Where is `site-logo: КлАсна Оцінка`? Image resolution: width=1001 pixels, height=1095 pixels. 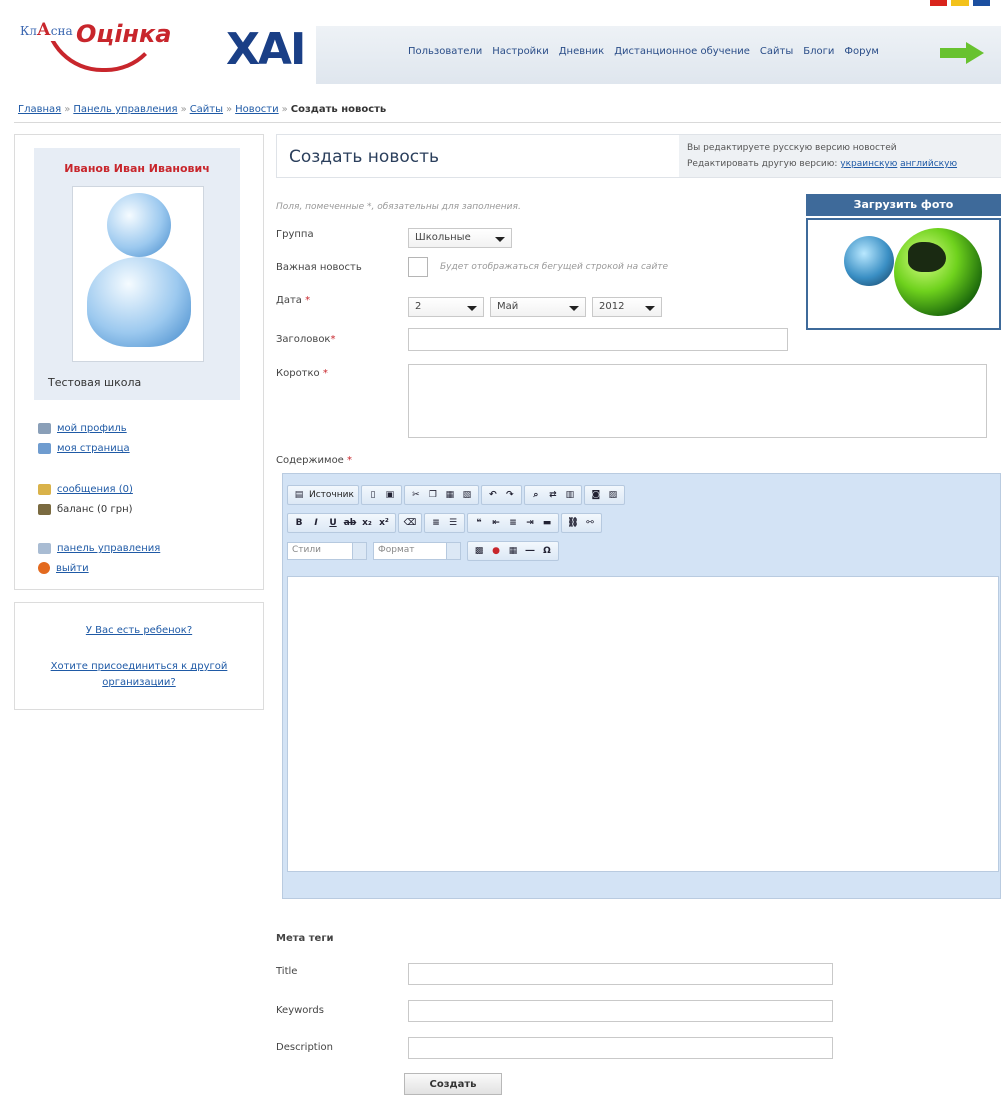
site-logo: КлАсна Оцінка is located at coordinates (109, 41).